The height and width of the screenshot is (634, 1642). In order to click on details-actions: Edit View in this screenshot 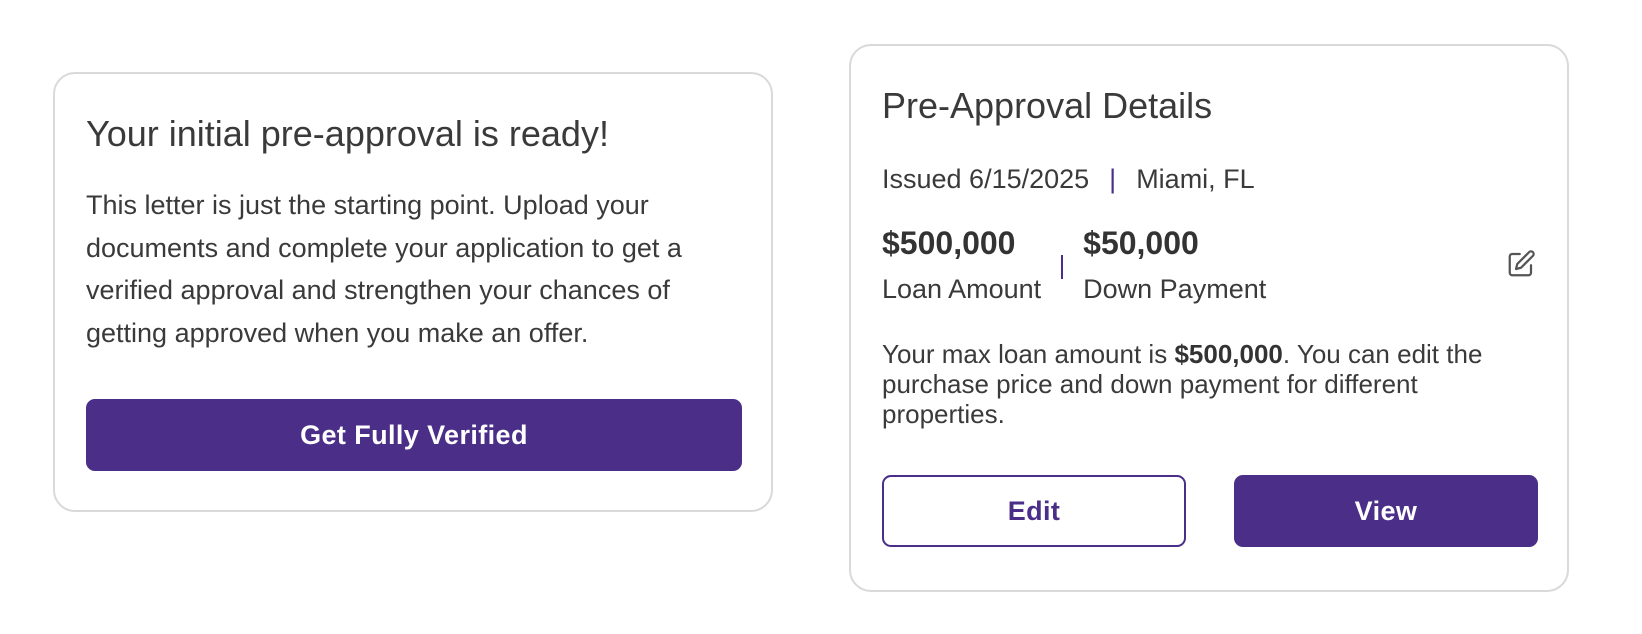, I will do `click(1210, 511)`.